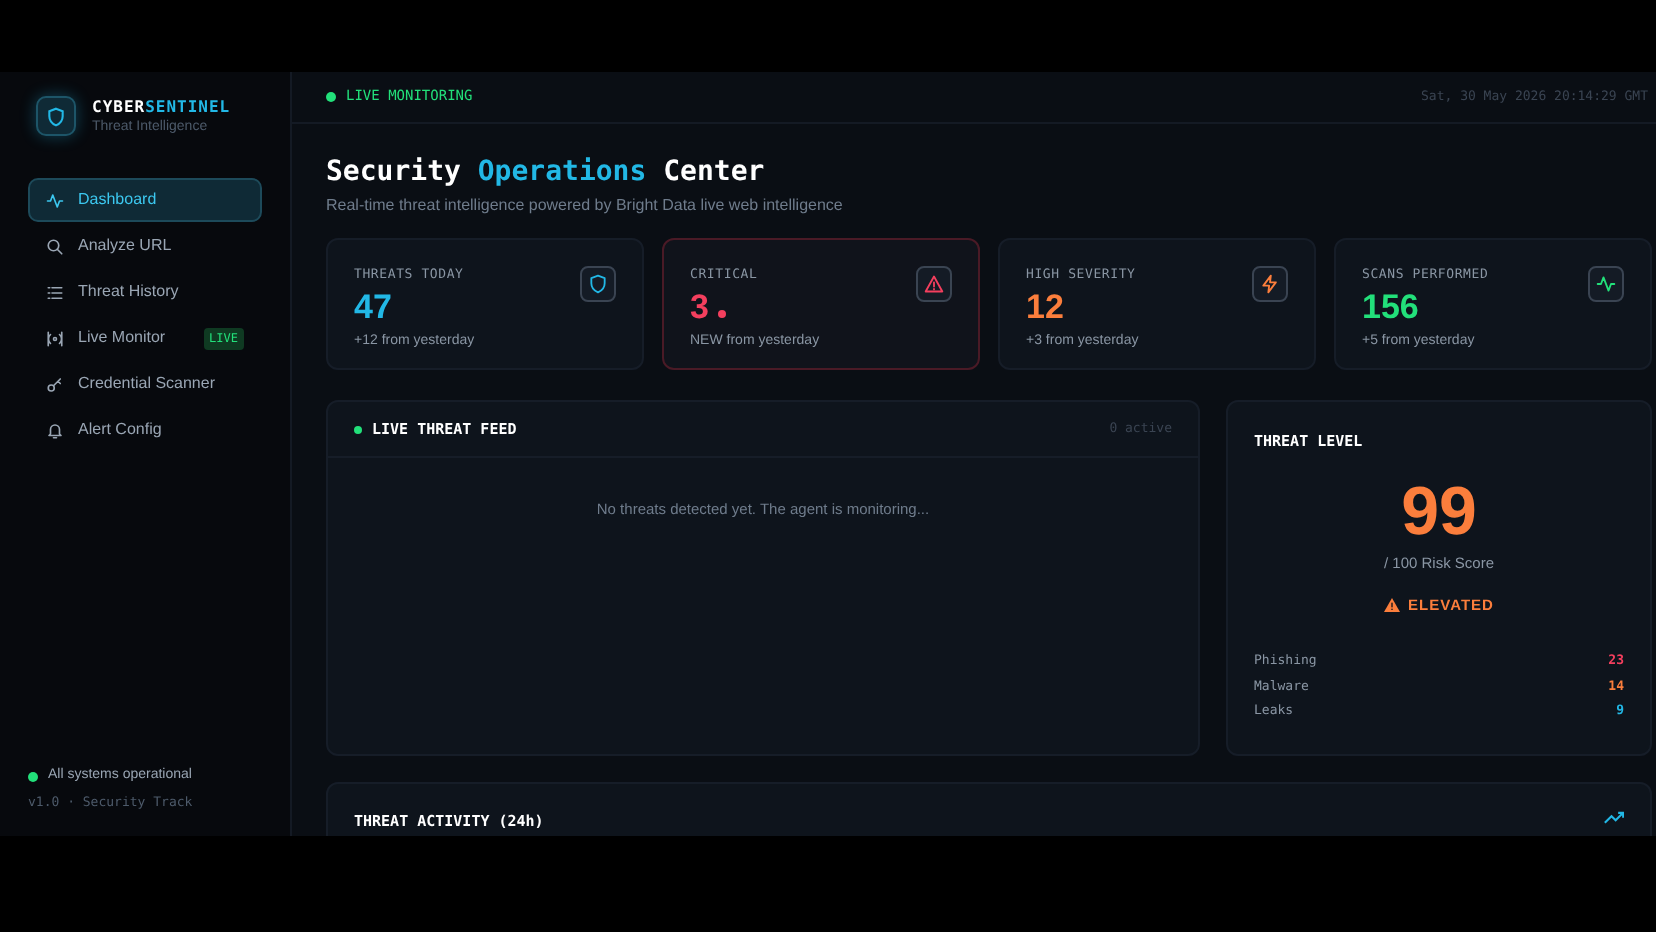 The height and width of the screenshot is (932, 1656). What do you see at coordinates (145, 384) in the screenshot?
I see `nav-item: Credential Scanner` at bounding box center [145, 384].